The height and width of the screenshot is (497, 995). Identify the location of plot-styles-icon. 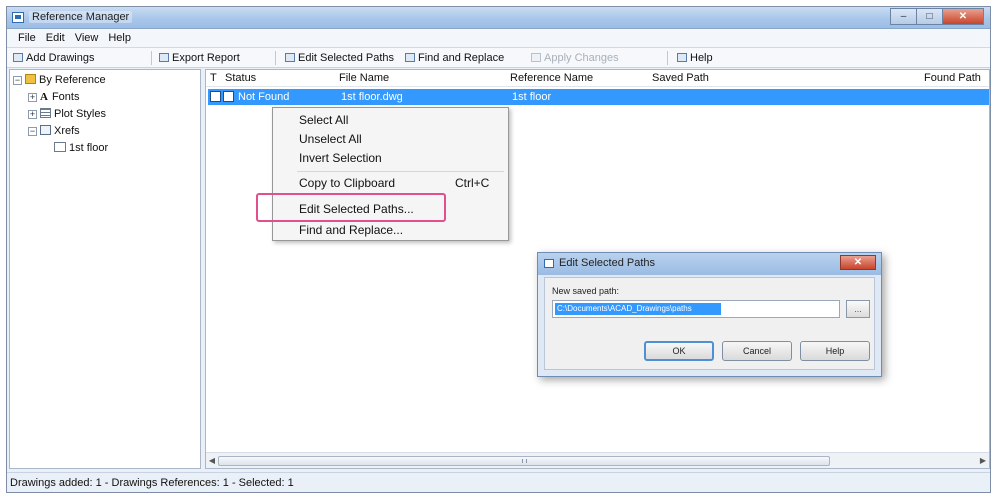
(45, 113).